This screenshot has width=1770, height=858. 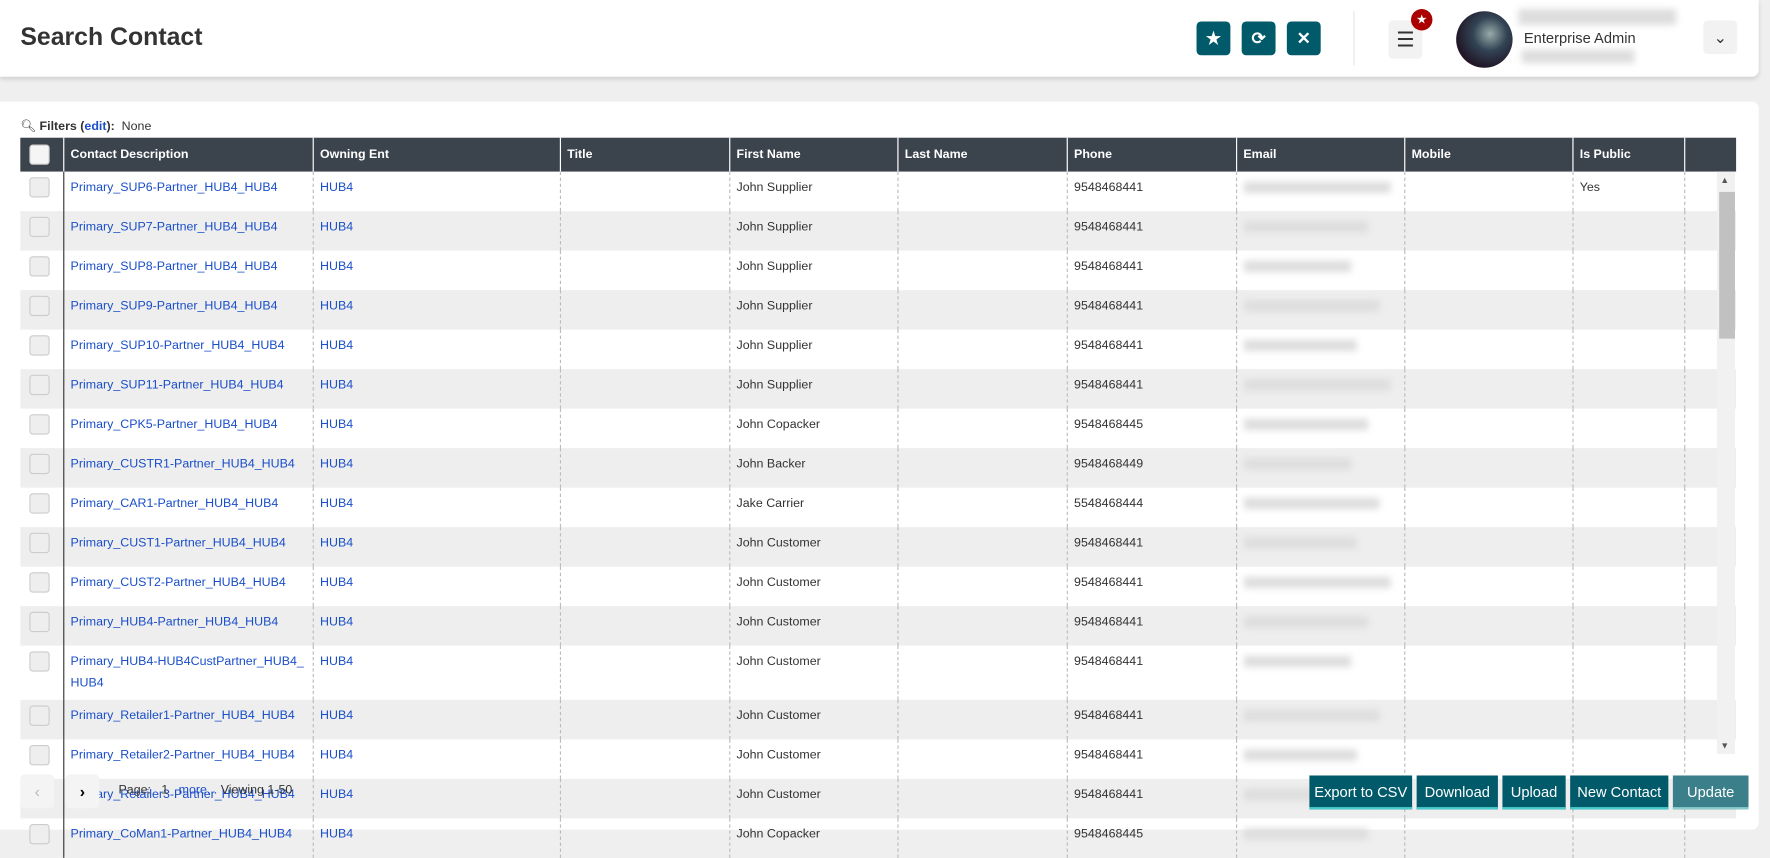 What do you see at coordinates (1457, 792) in the screenshot?
I see `download-button: Download` at bounding box center [1457, 792].